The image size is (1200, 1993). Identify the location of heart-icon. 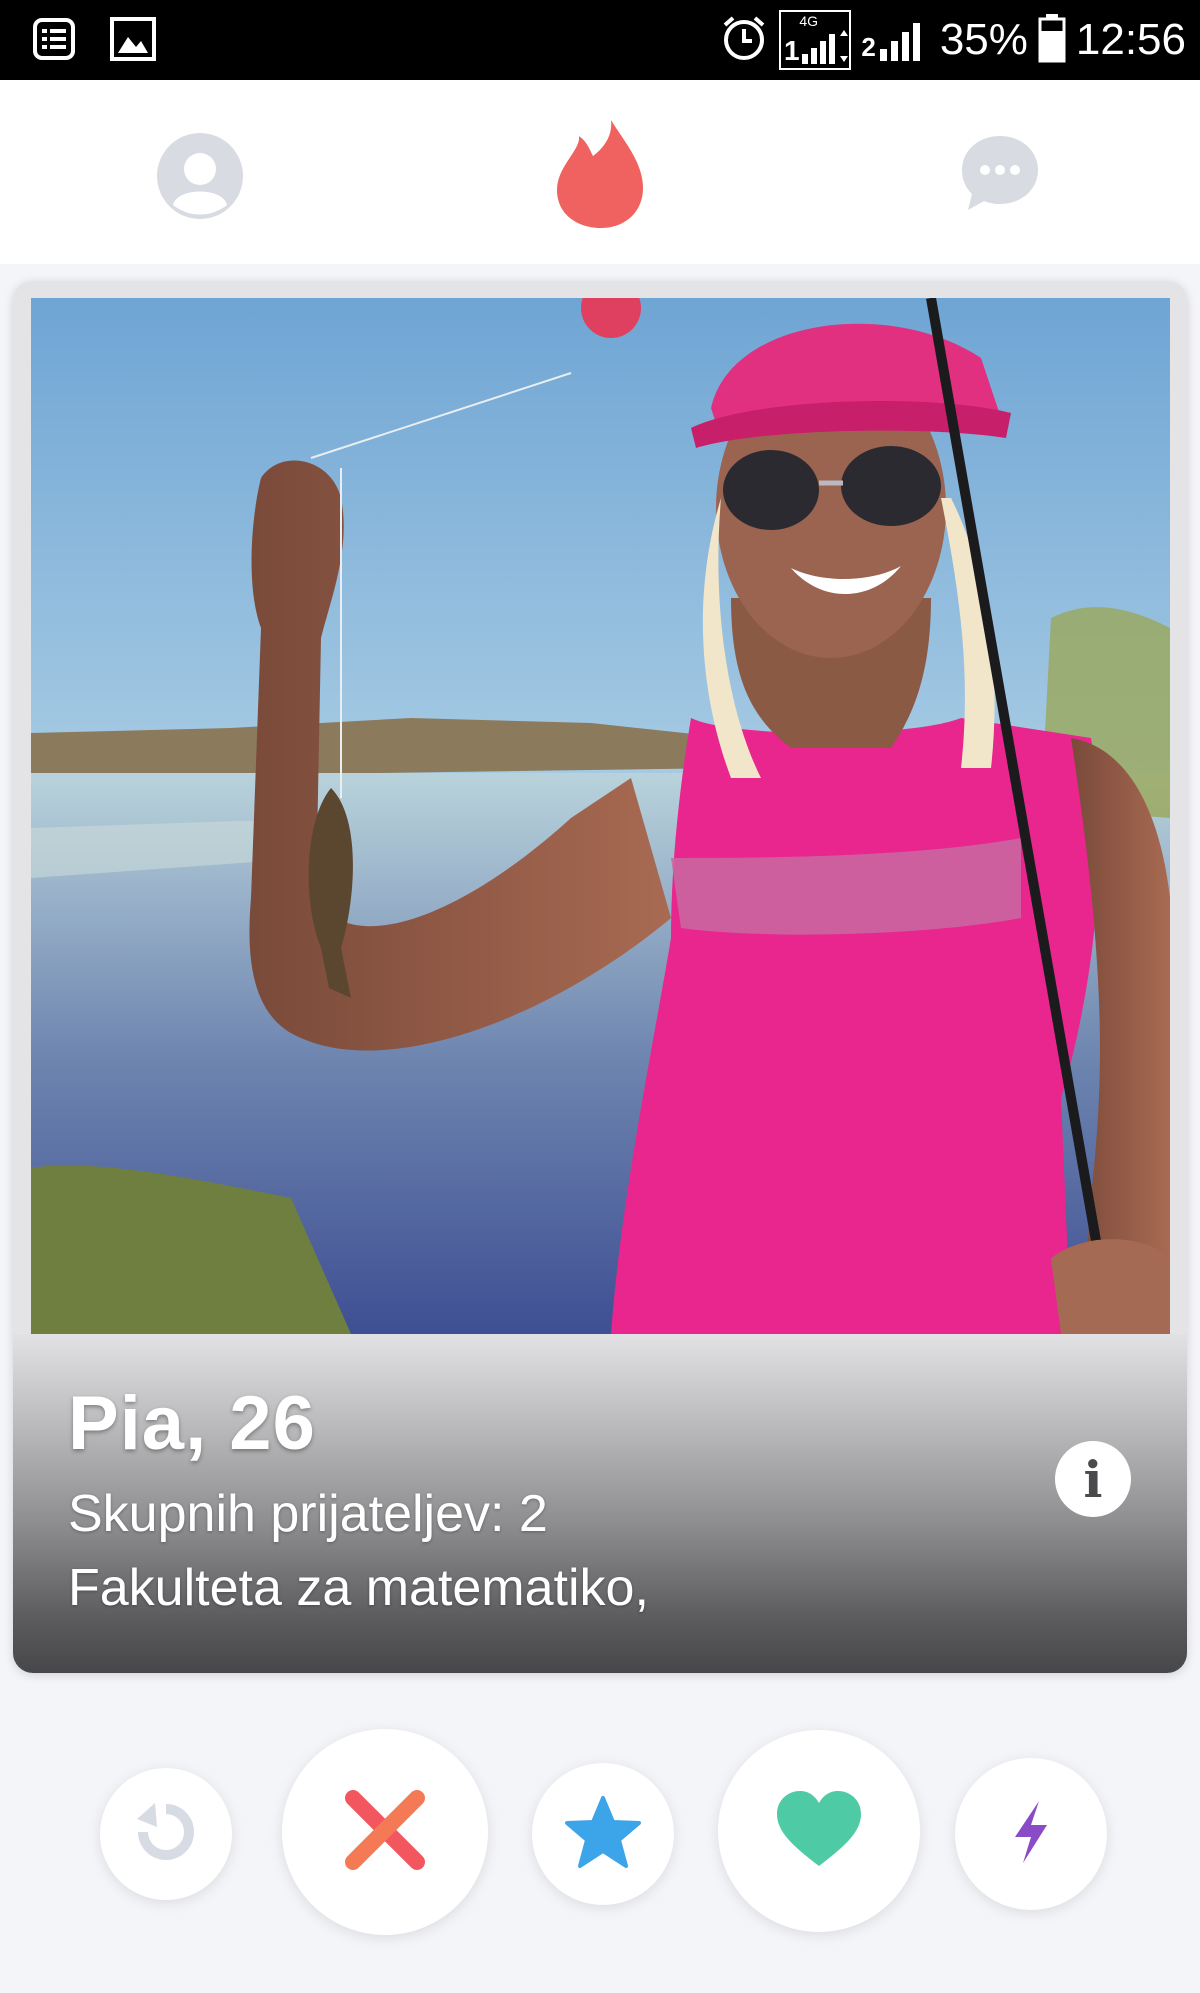
(819, 1831).